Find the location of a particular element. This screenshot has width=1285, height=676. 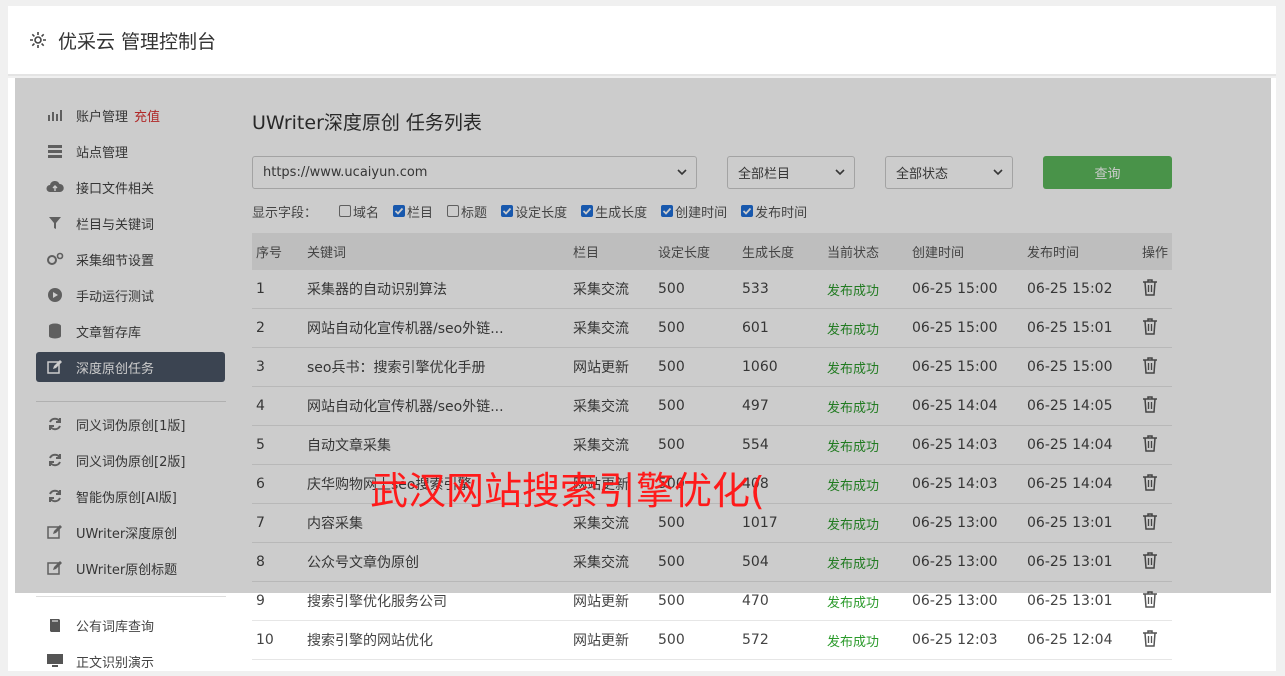

sidebar-item-label: 公有词库查询 is located at coordinates (115, 627).